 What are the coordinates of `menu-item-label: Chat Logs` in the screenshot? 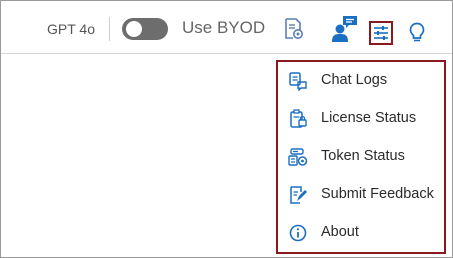 It's located at (354, 80).